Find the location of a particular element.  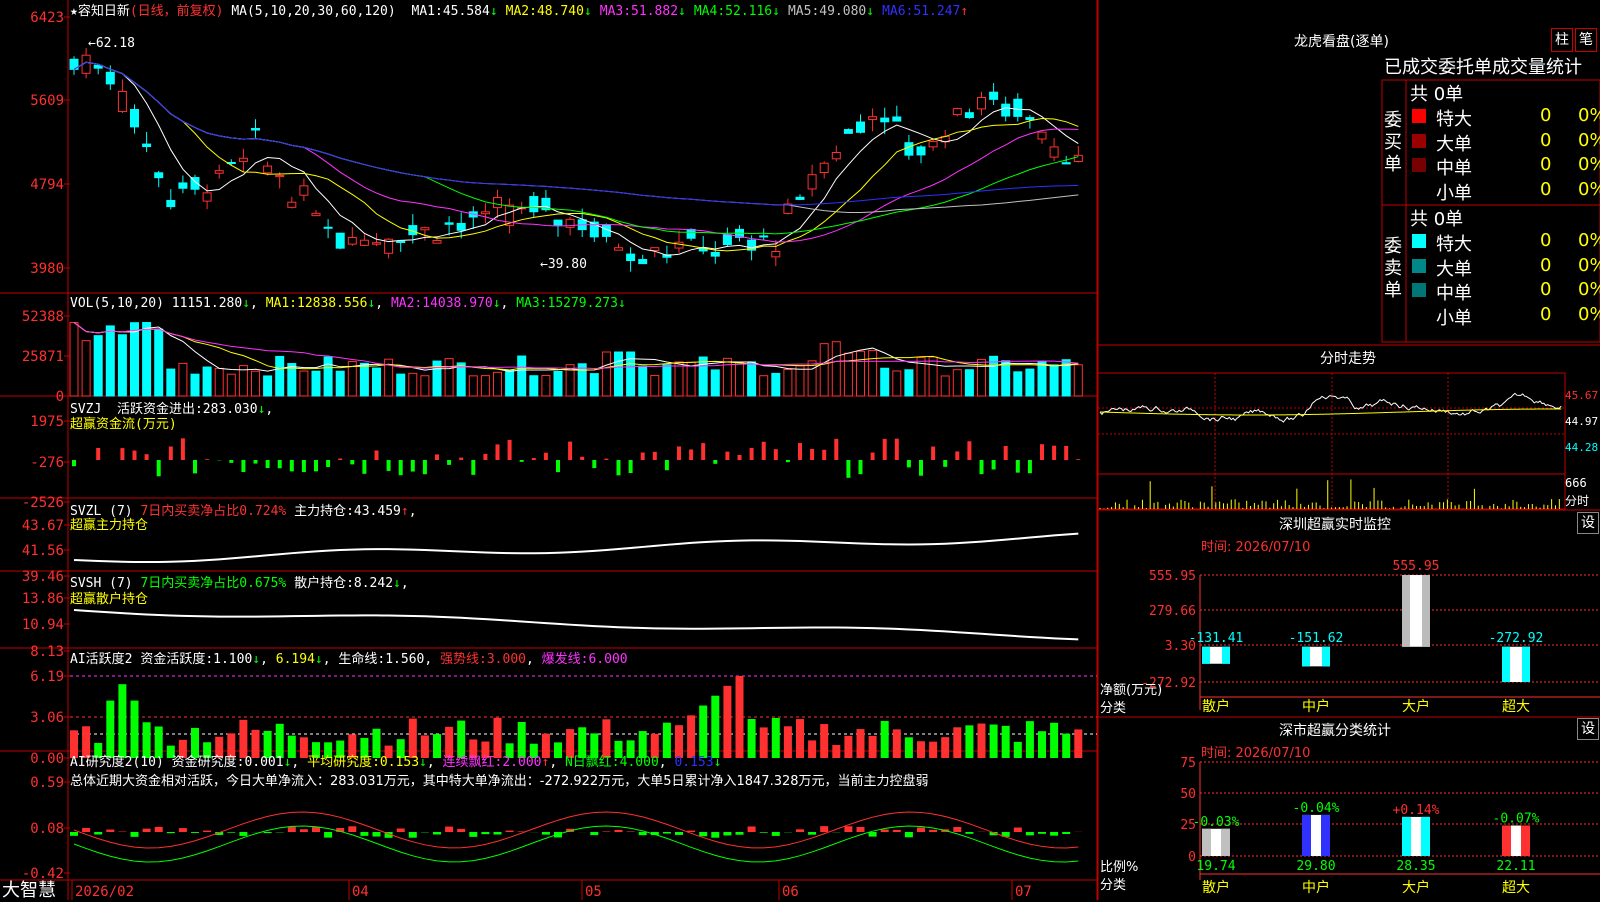

svzl-ytick-1: 41.56 is located at coordinates (43, 551).